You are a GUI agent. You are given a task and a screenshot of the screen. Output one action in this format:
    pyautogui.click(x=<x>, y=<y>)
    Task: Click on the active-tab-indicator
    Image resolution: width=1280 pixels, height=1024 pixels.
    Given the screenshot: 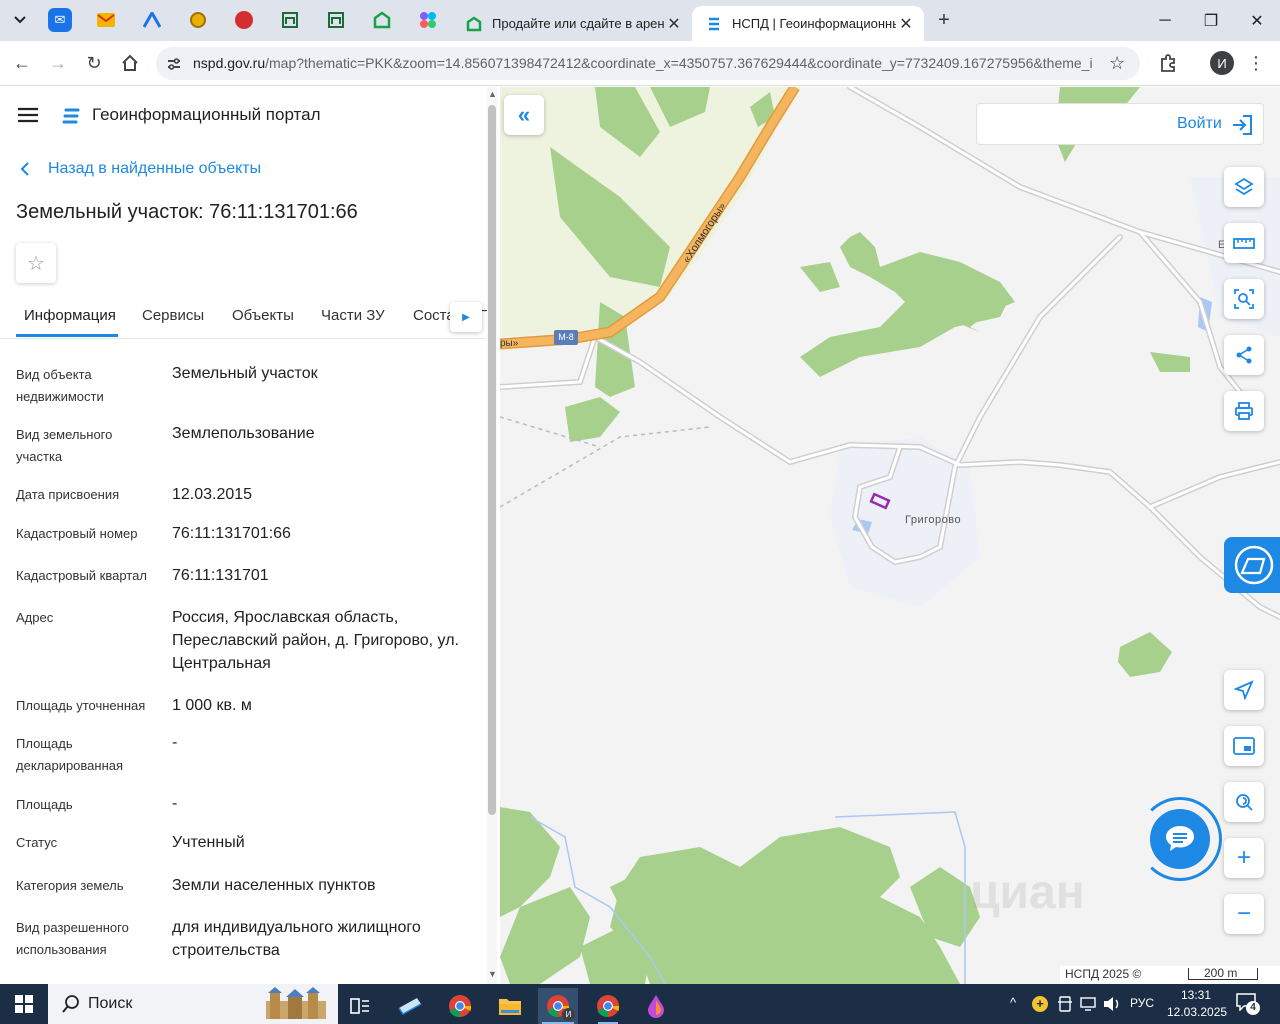 What is the action you would take?
    pyautogui.click(x=67, y=335)
    